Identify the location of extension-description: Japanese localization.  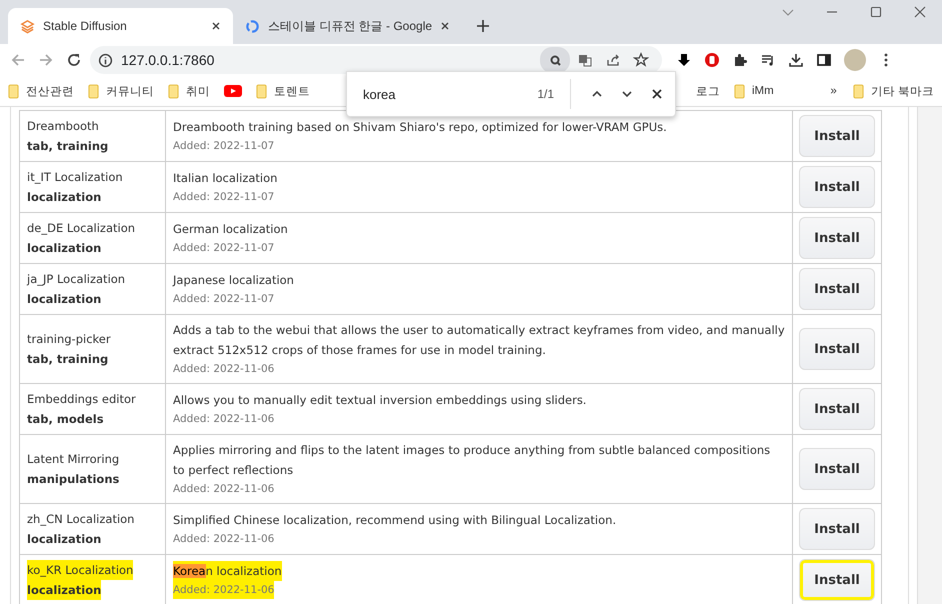
(234, 280).